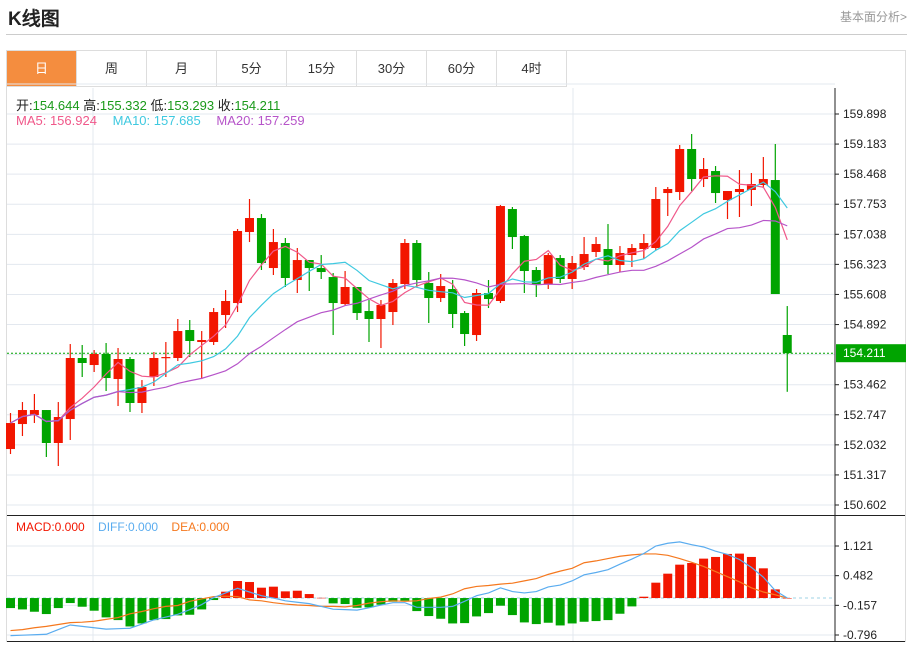  Describe the element at coordinates (200, 527) in the screenshot. I see `dea-value: DEA:0.000` at that location.